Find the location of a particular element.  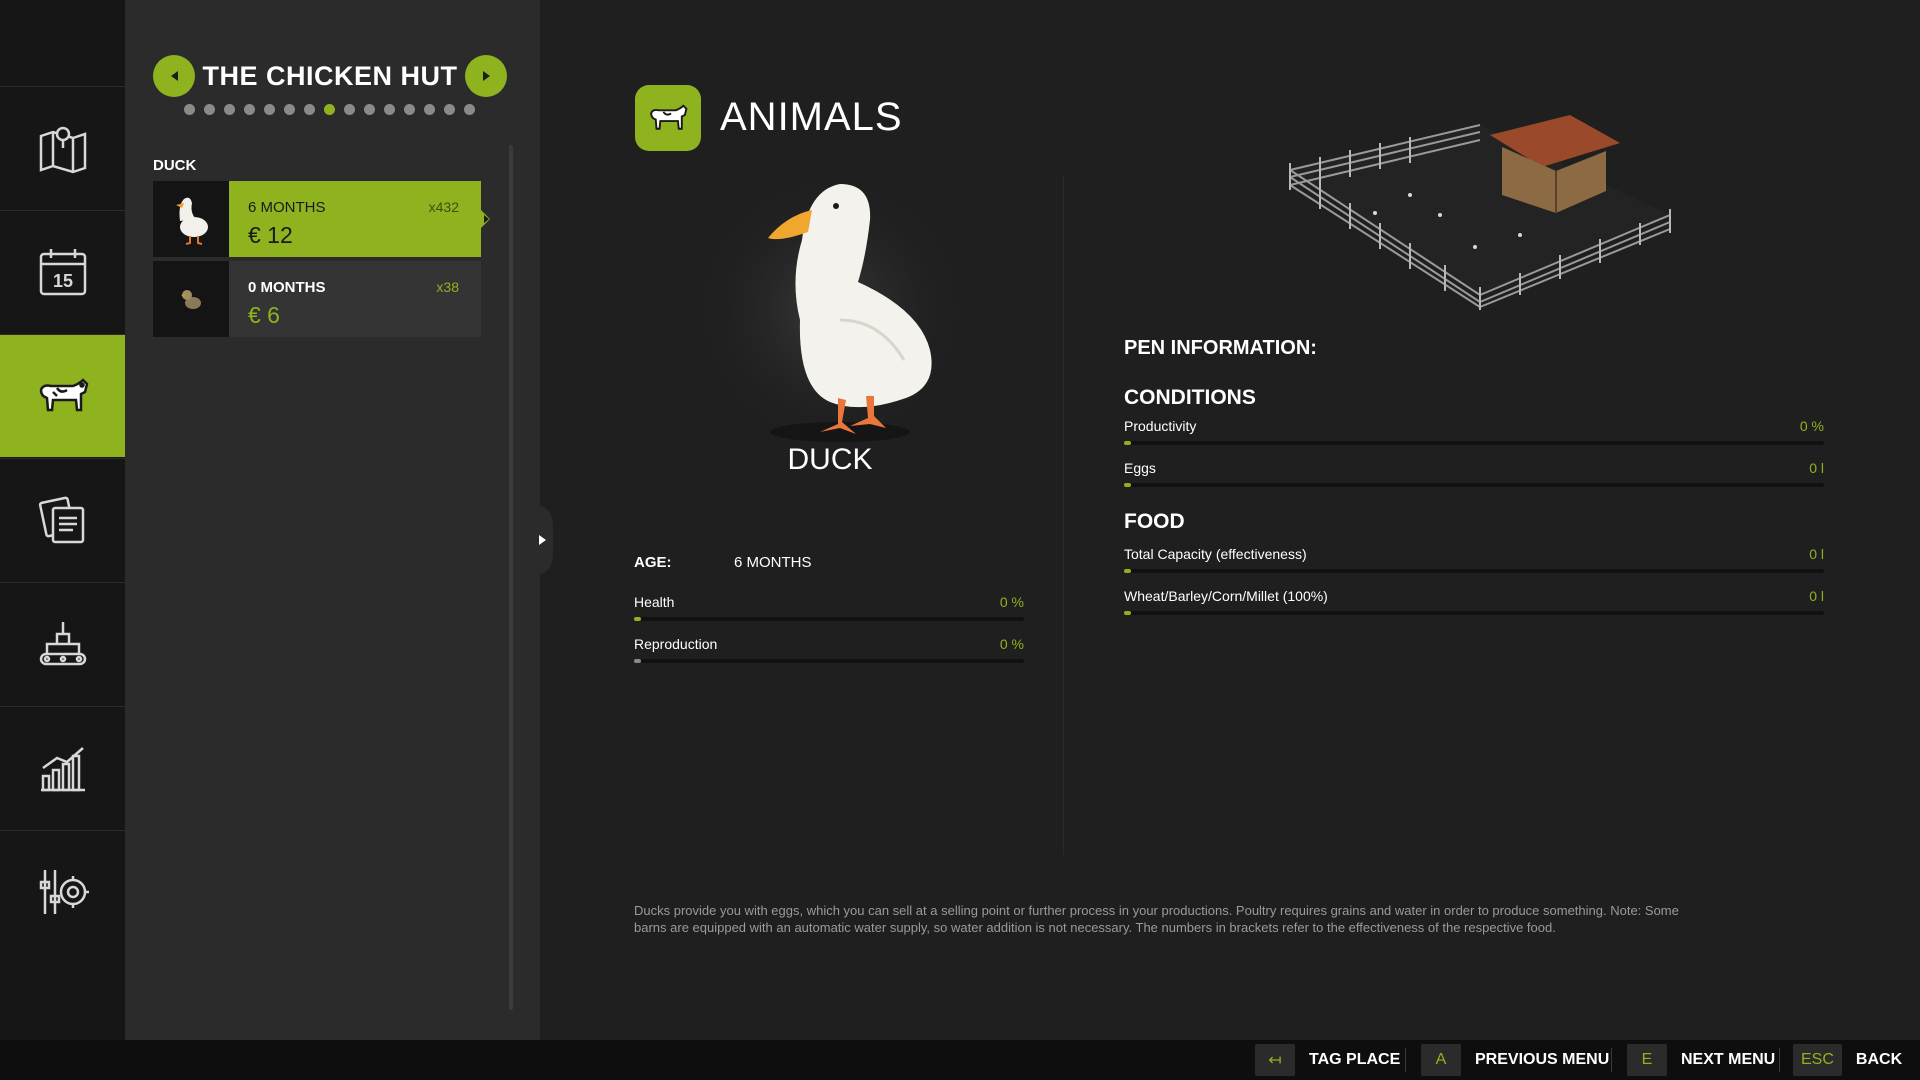

map-icon is located at coordinates (62, 150).